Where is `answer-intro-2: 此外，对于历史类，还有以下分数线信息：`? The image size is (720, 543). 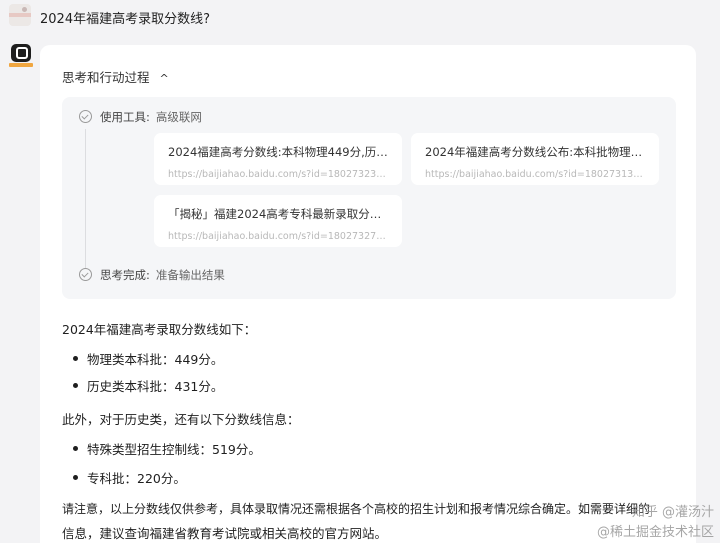
answer-intro-2: 此外，对于历史类，还有以下分数线信息： is located at coordinates (181, 419).